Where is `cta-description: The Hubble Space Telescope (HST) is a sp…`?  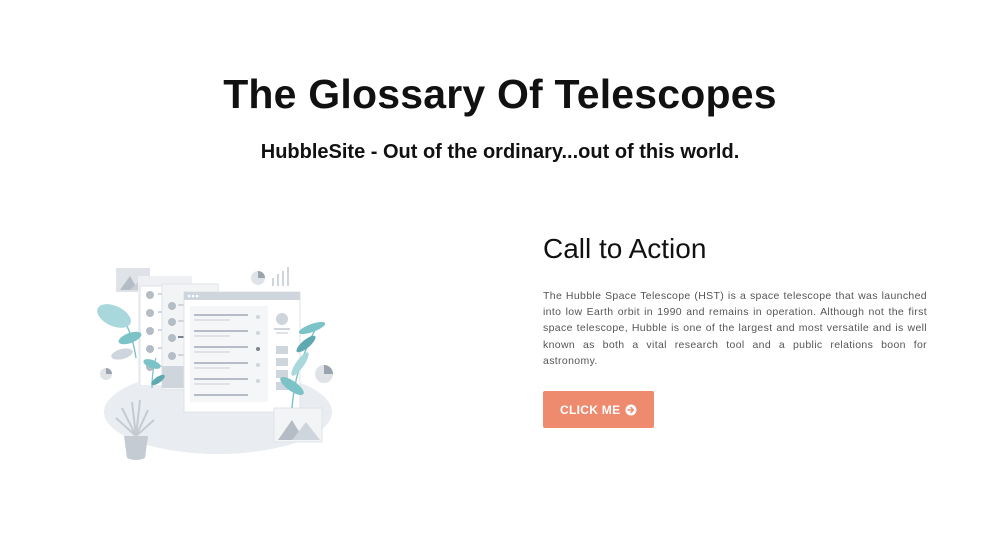
cta-description: The Hubble Space Telescope (HST) is a sp… is located at coordinates (735, 328).